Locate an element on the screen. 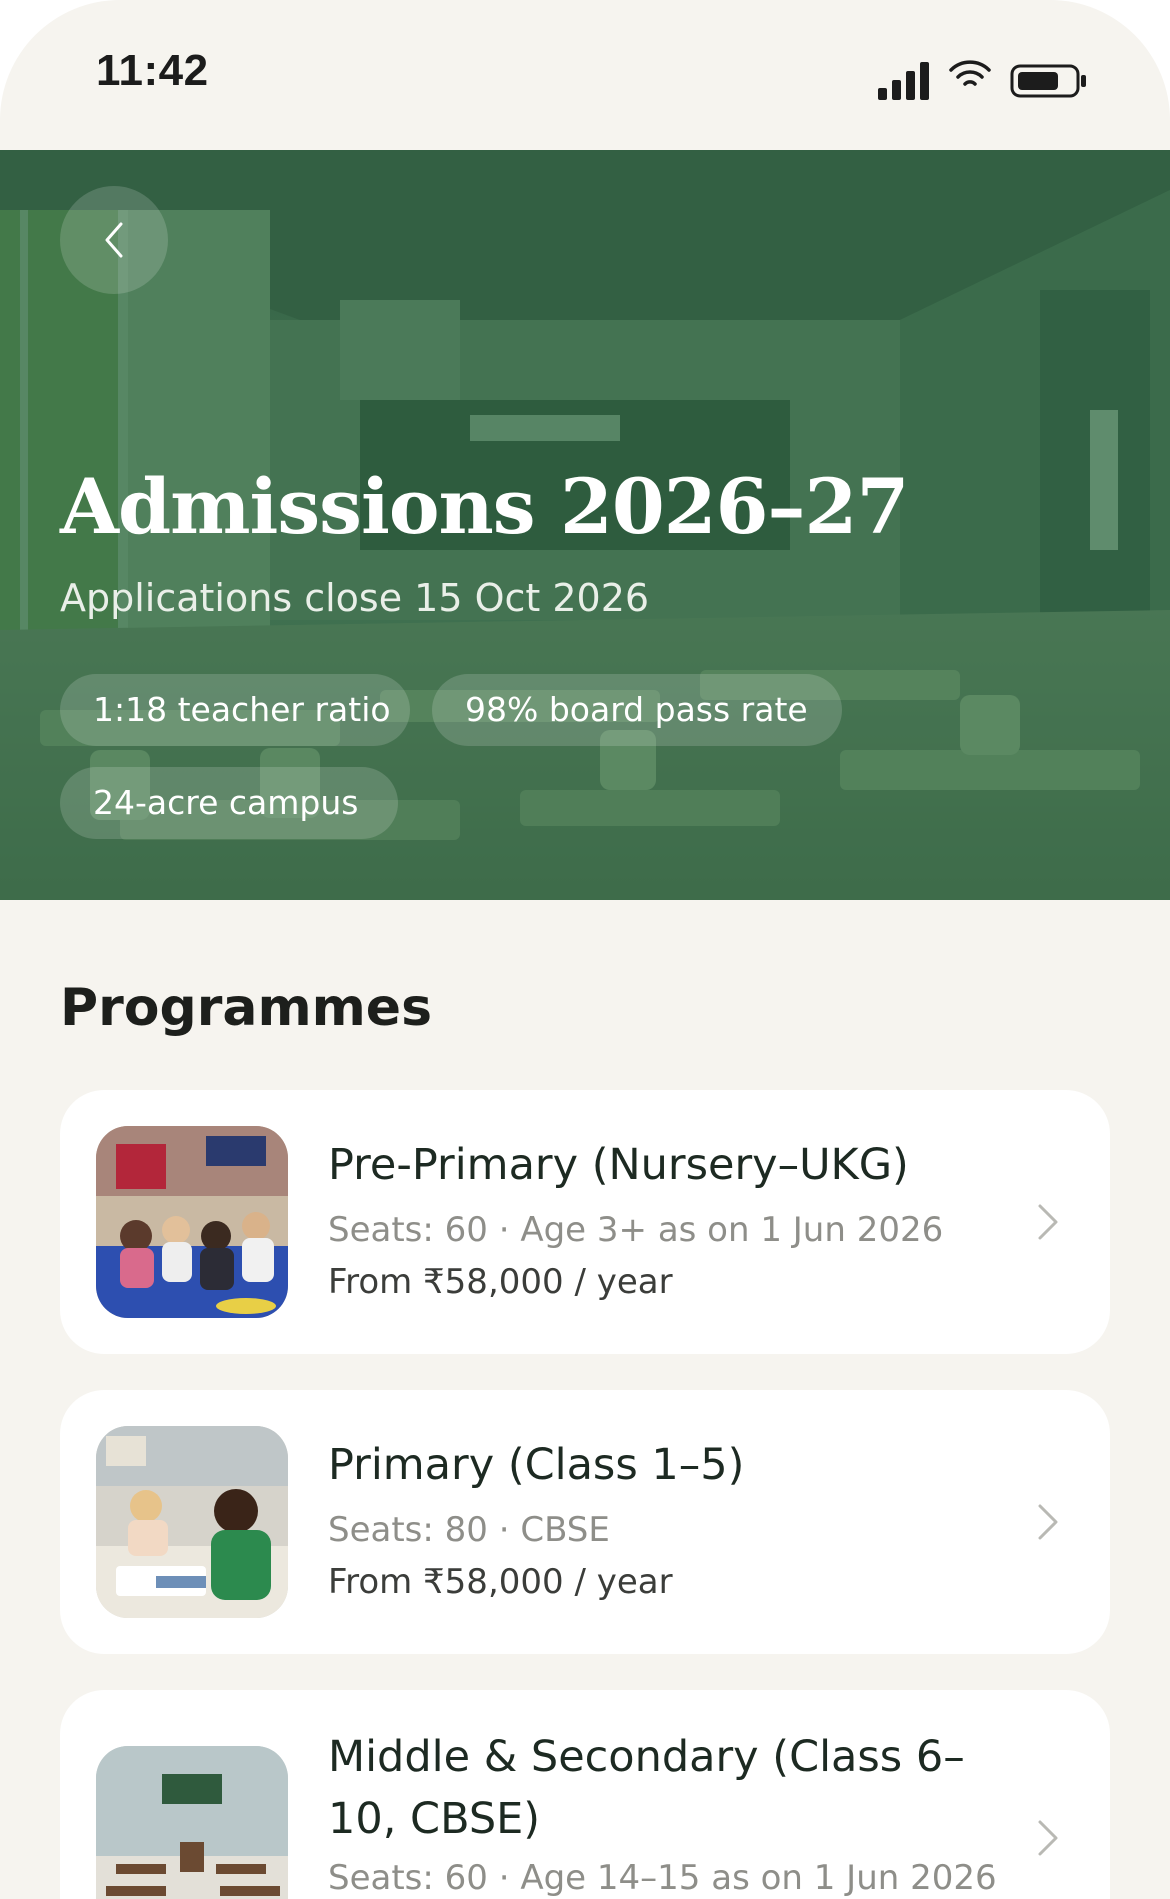  status-time: 11:42 is located at coordinates (152, 70).